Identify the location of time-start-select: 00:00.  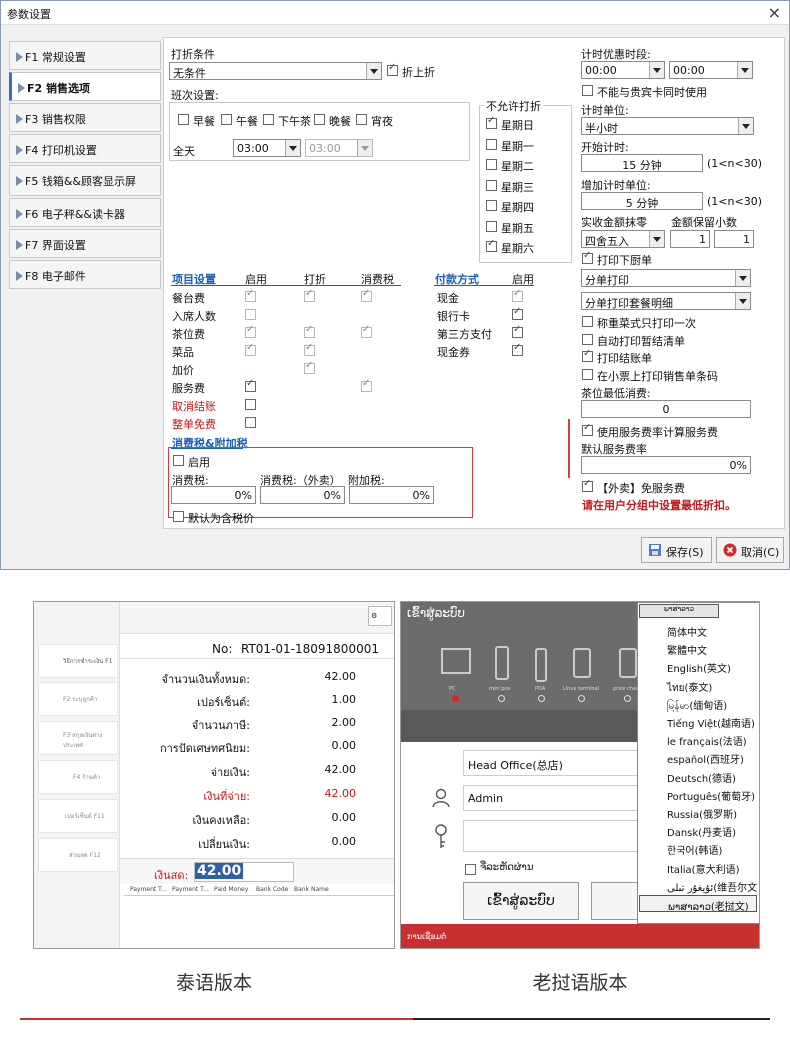
(623, 70).